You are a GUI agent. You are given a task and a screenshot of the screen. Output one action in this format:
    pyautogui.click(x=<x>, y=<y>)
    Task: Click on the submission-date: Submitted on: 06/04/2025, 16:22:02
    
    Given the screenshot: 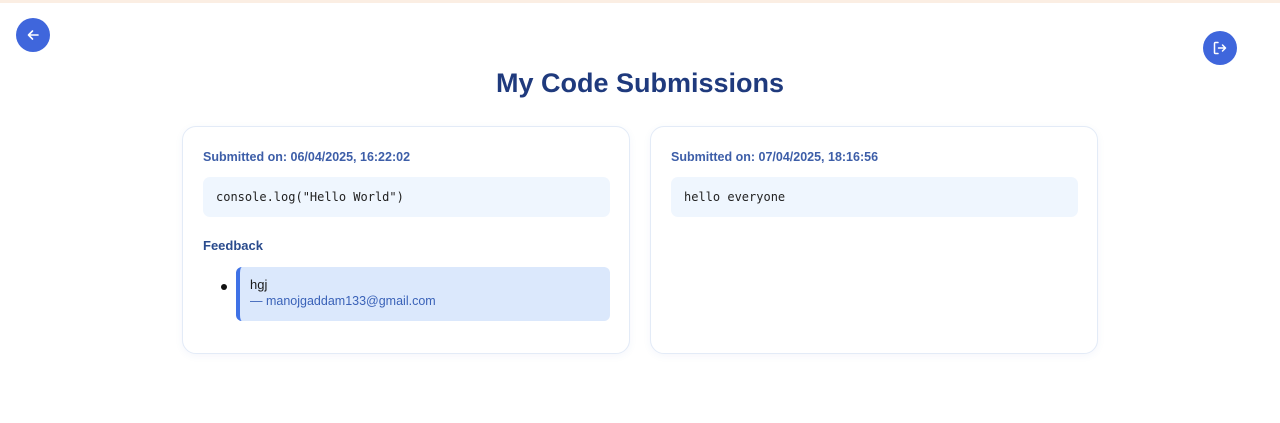 What is the action you would take?
    pyautogui.click(x=307, y=157)
    